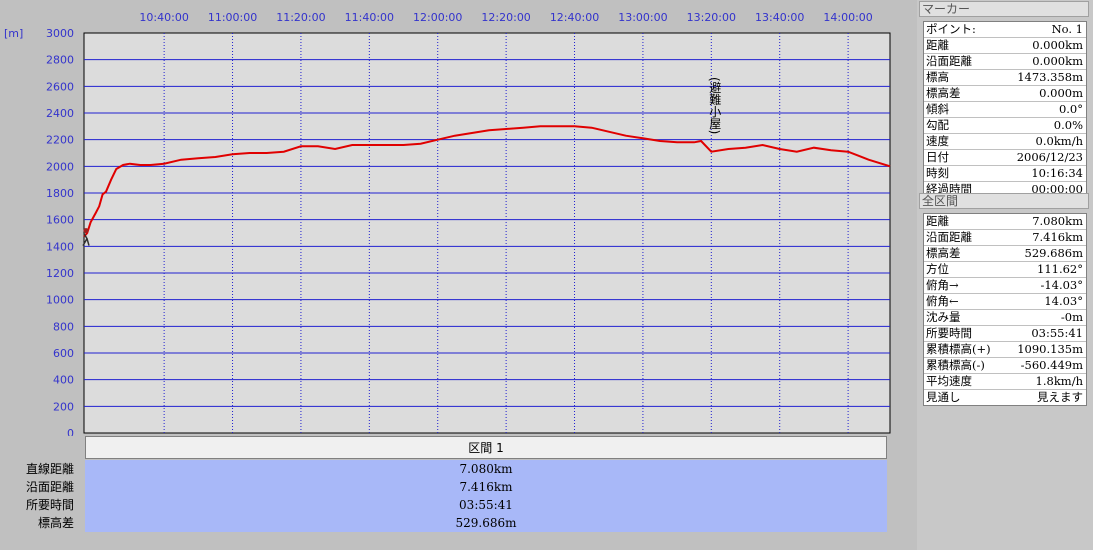 The width and height of the screenshot is (1093, 550). What do you see at coordinates (943, 317) in the screenshot?
I see `total-info-row-key: 沈み量` at bounding box center [943, 317].